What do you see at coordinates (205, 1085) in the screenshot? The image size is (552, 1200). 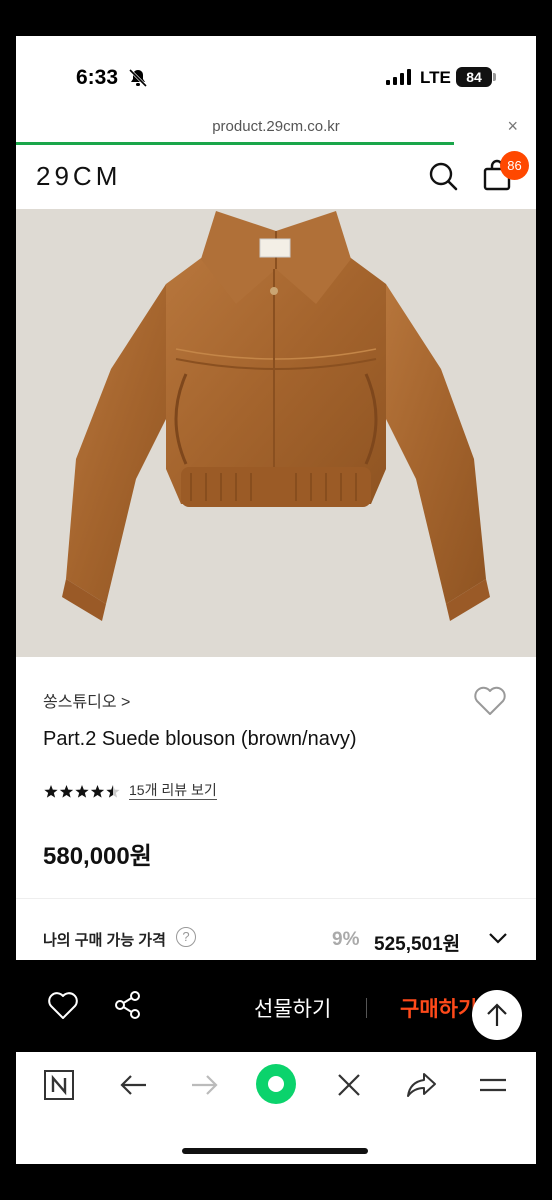 I see `arrow-right-icon` at bounding box center [205, 1085].